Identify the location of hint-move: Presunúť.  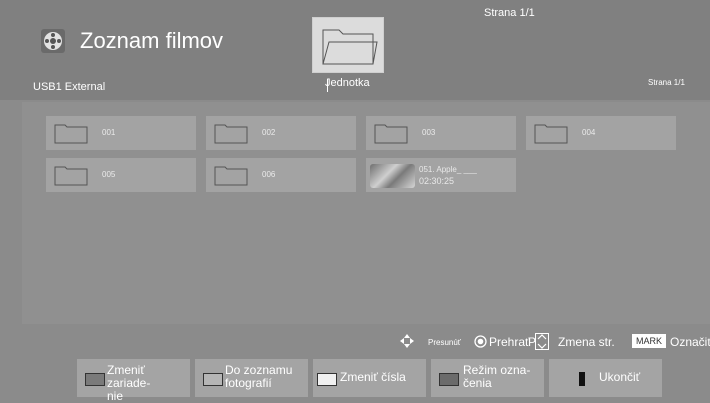
(444, 342).